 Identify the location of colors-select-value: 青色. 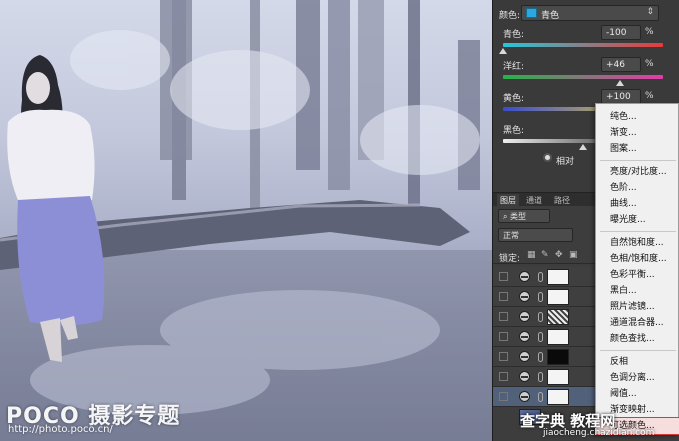
(550, 16).